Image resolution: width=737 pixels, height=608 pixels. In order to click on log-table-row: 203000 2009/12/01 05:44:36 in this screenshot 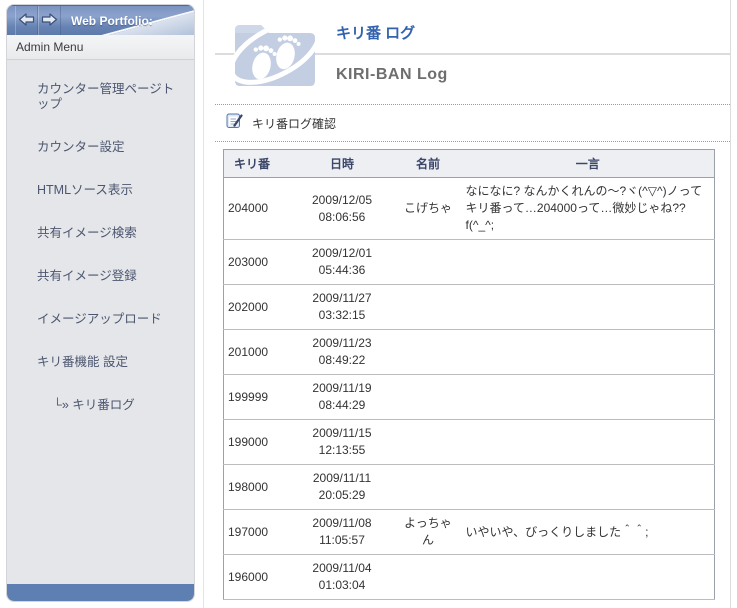, I will do `click(469, 262)`.